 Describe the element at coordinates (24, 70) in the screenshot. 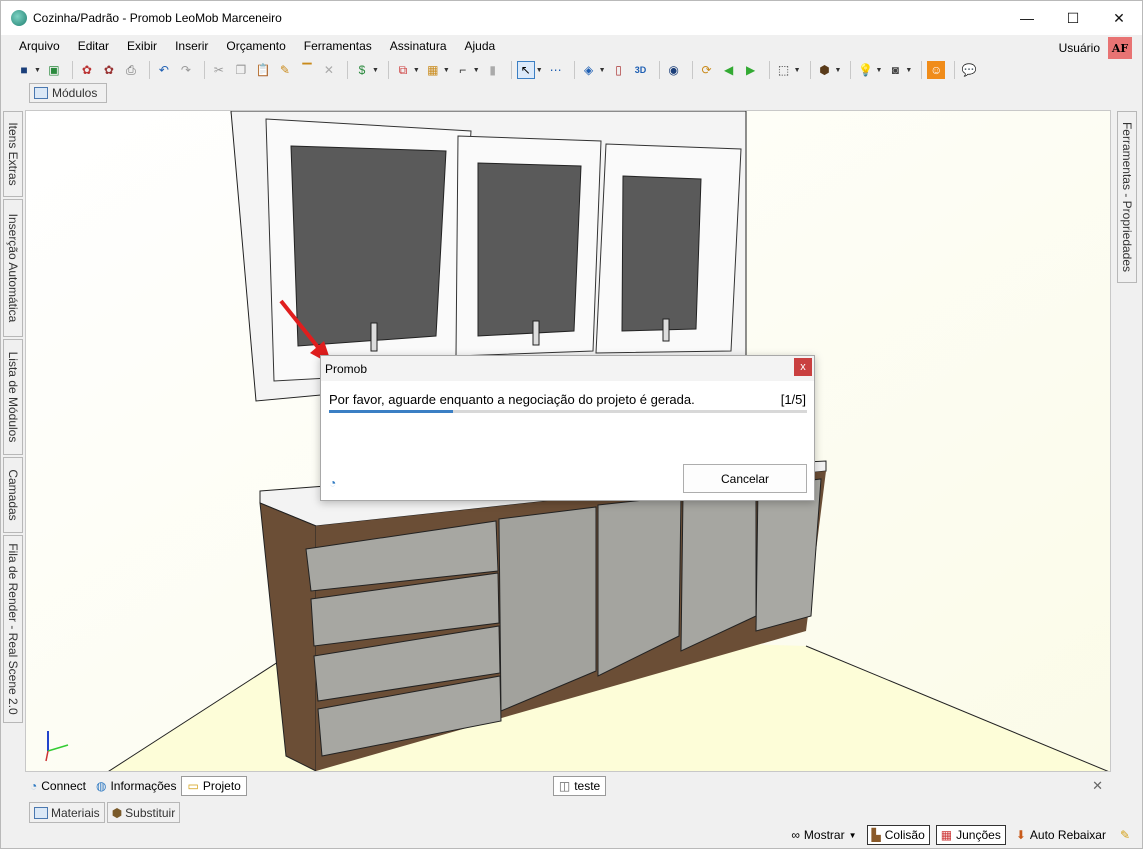

I see `save-icon: ■` at that location.